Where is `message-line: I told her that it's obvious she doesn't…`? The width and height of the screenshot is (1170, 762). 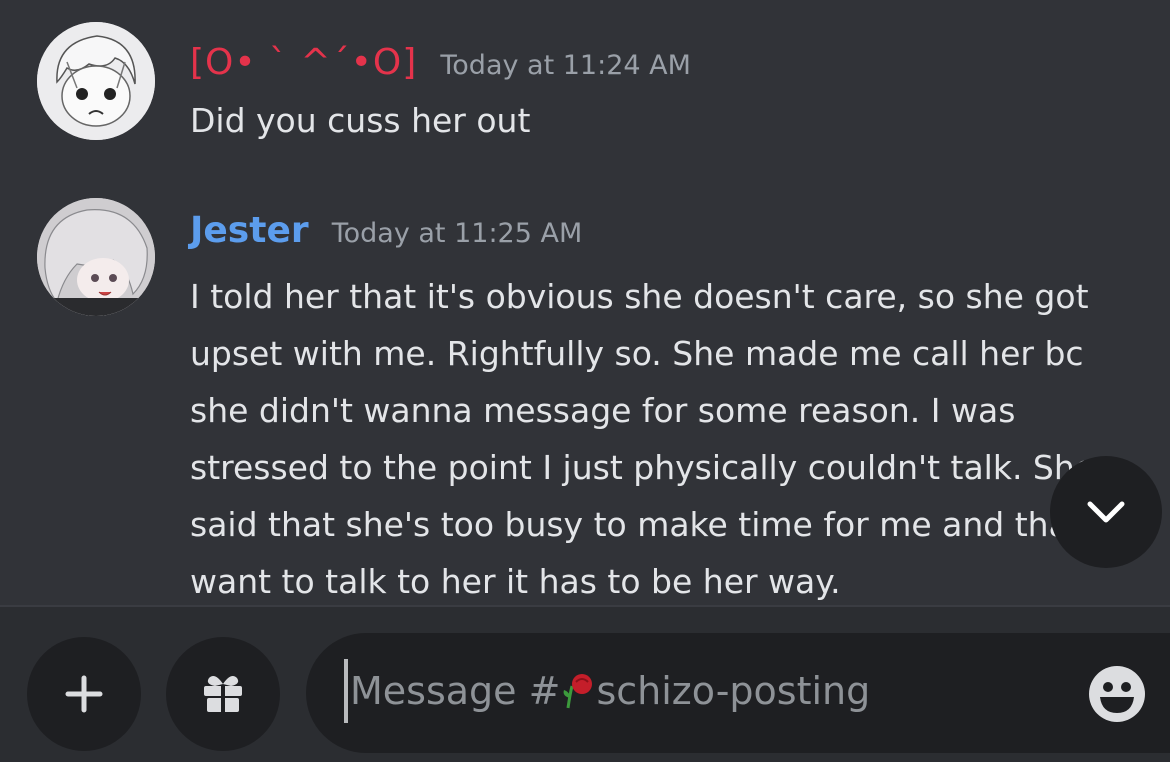 message-line: I told her that it's obvious she doesn't… is located at coordinates (639, 296).